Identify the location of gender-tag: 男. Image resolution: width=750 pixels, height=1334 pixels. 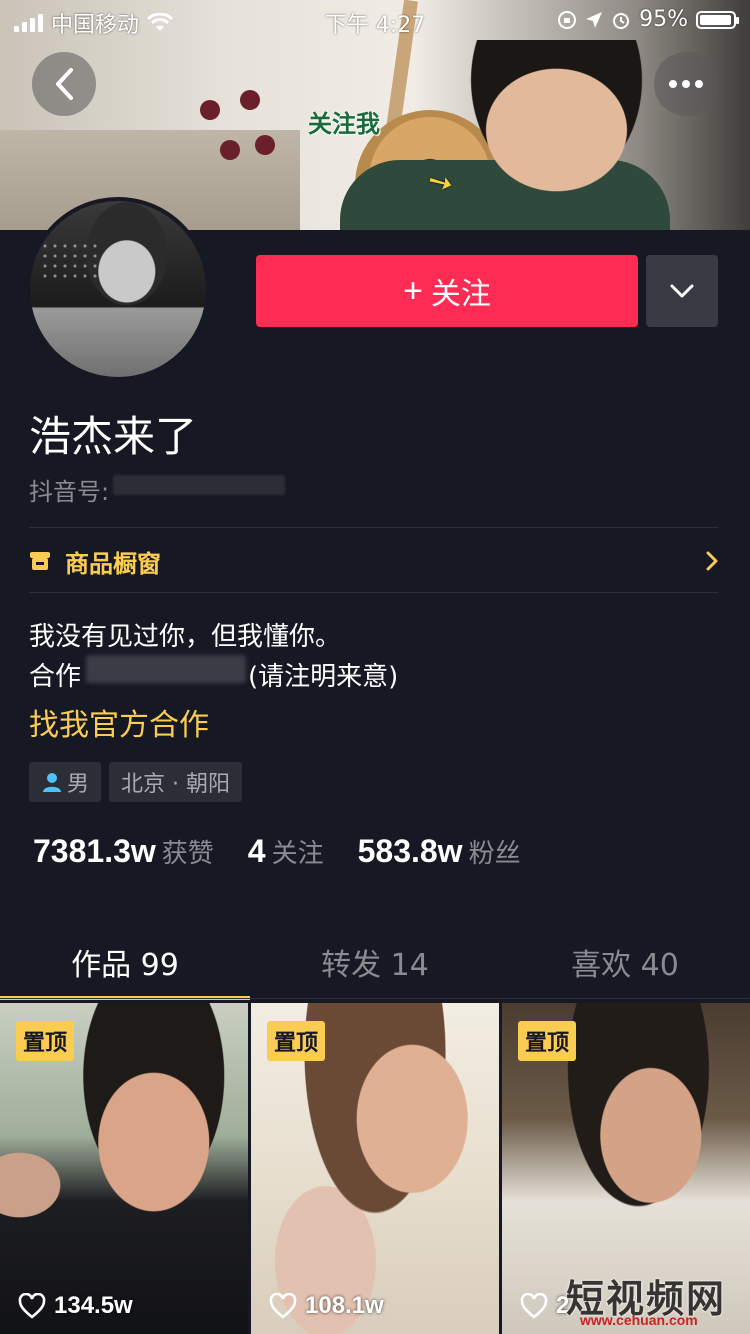
(65, 782).